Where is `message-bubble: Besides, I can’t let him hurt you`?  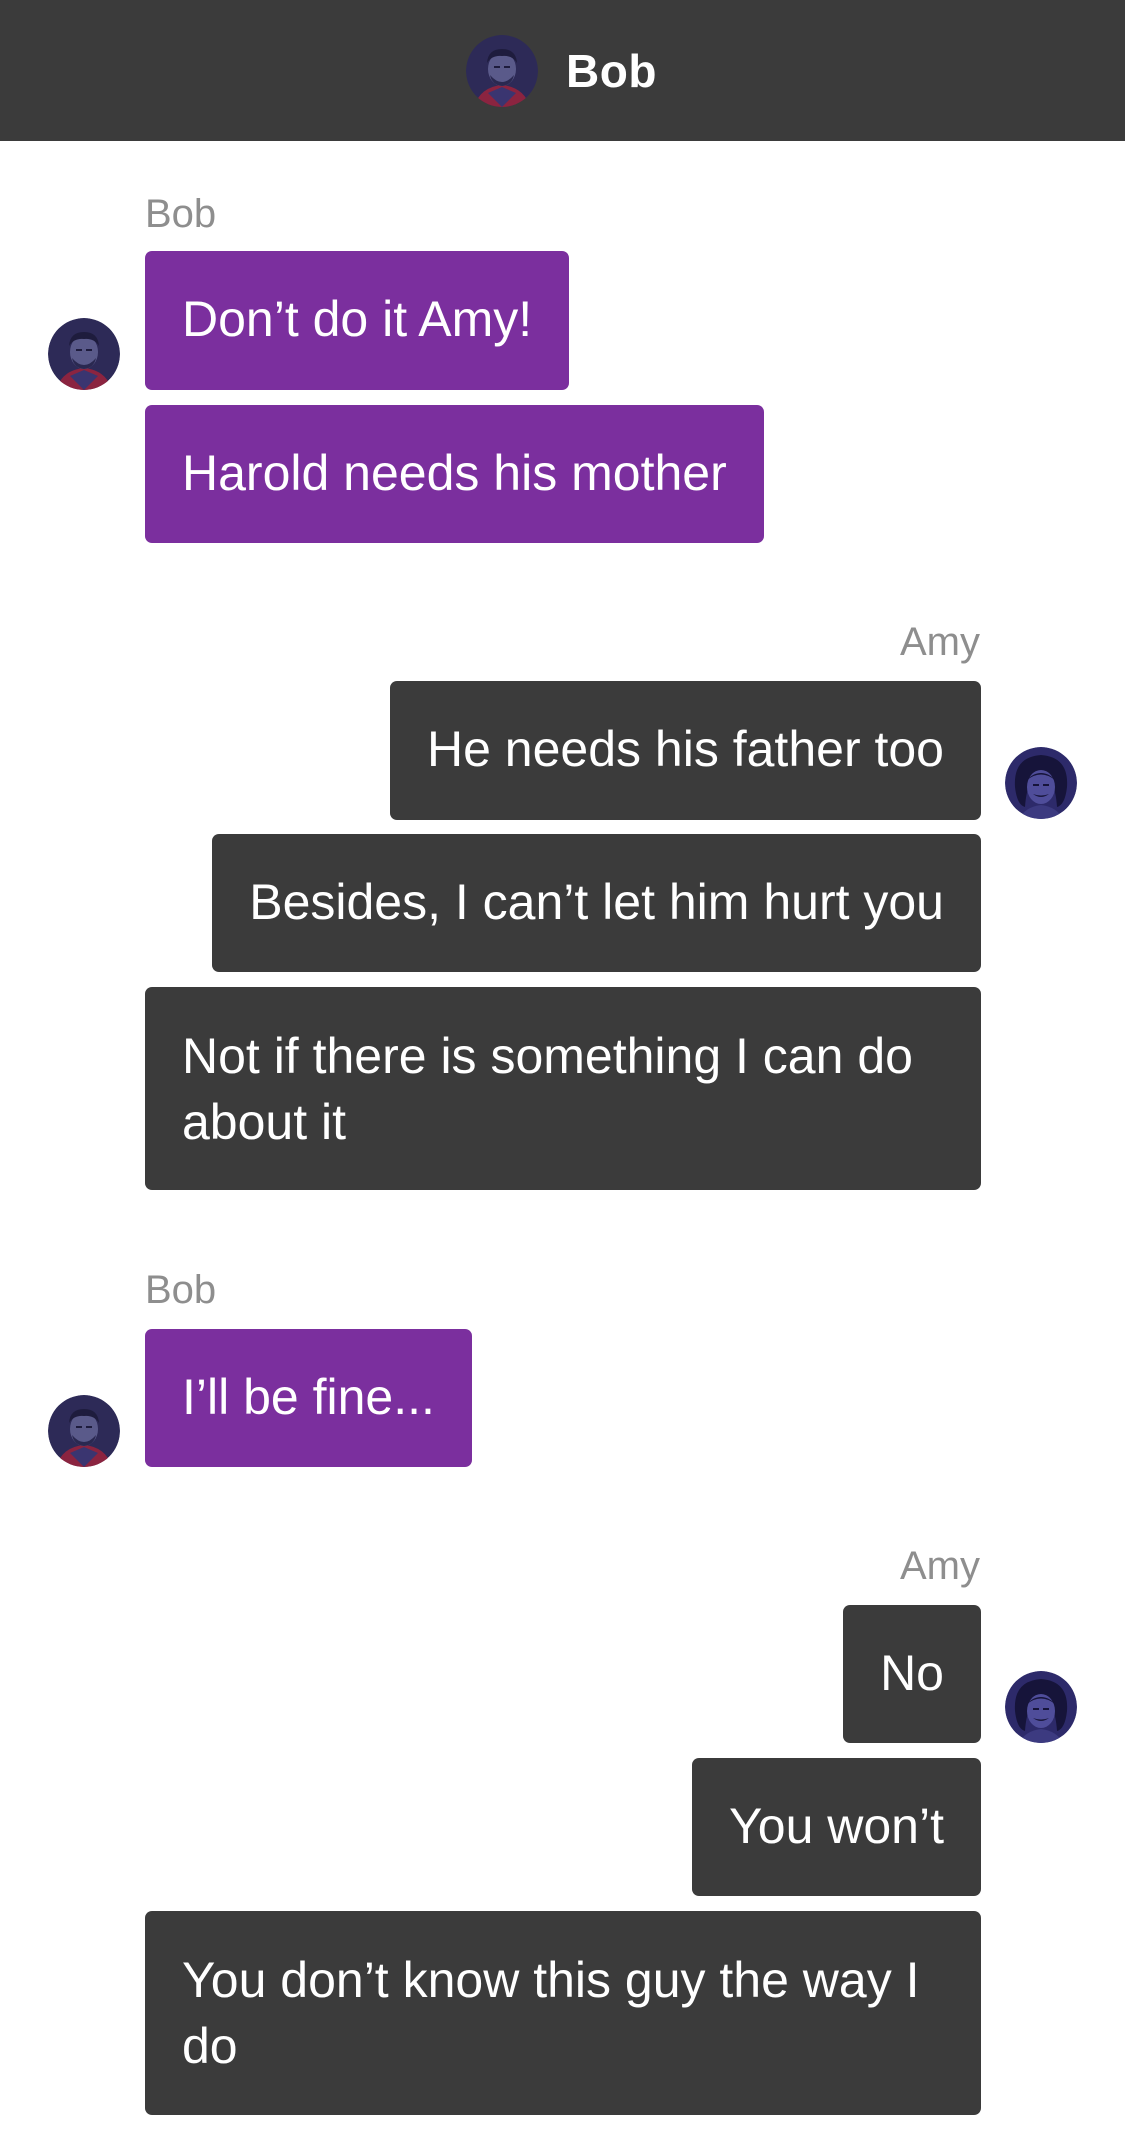
message-bubble: Besides, I can’t let him hurt you is located at coordinates (596, 903).